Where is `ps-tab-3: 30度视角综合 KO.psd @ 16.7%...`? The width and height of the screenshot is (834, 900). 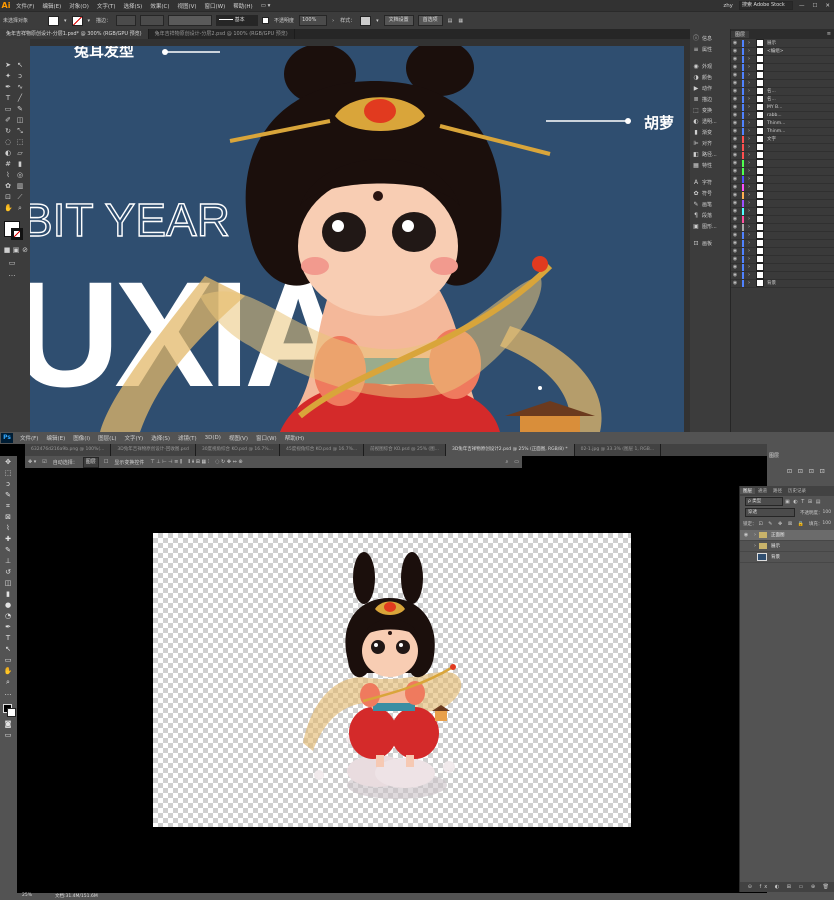
ps-tab-3: 30度视角综合 KO.psd @ 16.7%... is located at coordinates (238, 450).